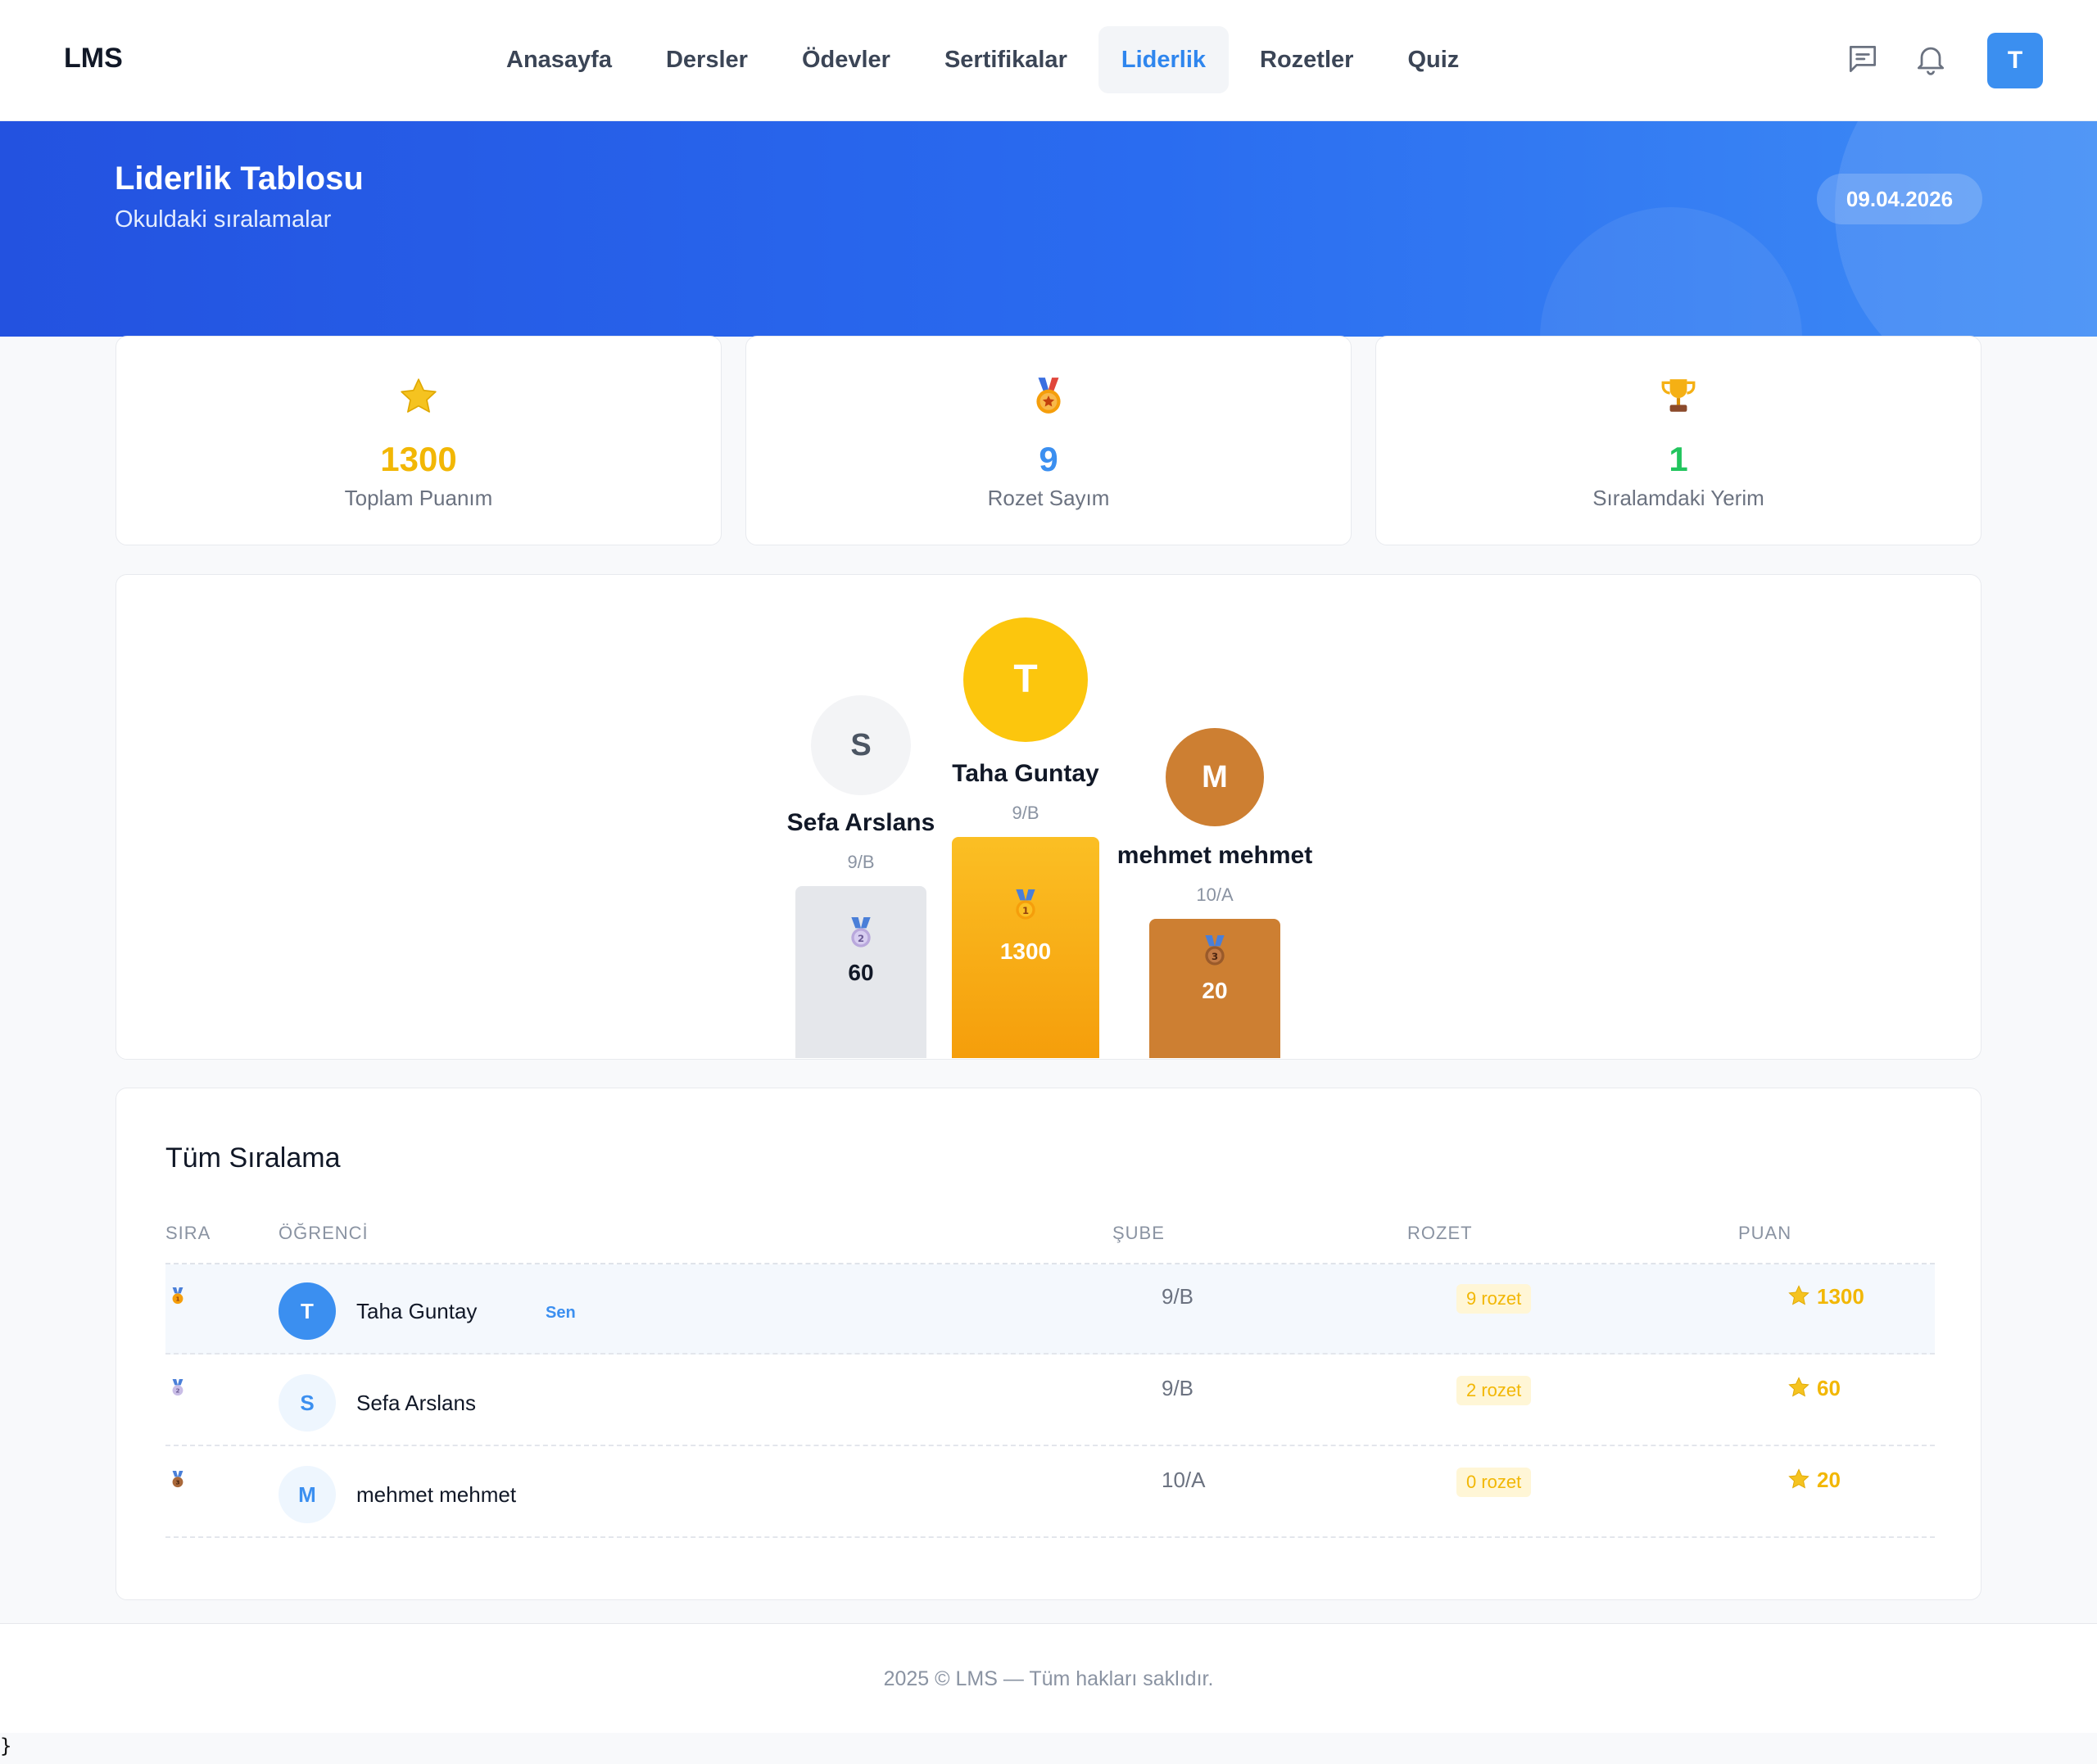 Image resolution: width=2097 pixels, height=1764 pixels. I want to click on table-row: 3 M mehmet mehmet 10/A 0 rozet 20, so click(1050, 1493).